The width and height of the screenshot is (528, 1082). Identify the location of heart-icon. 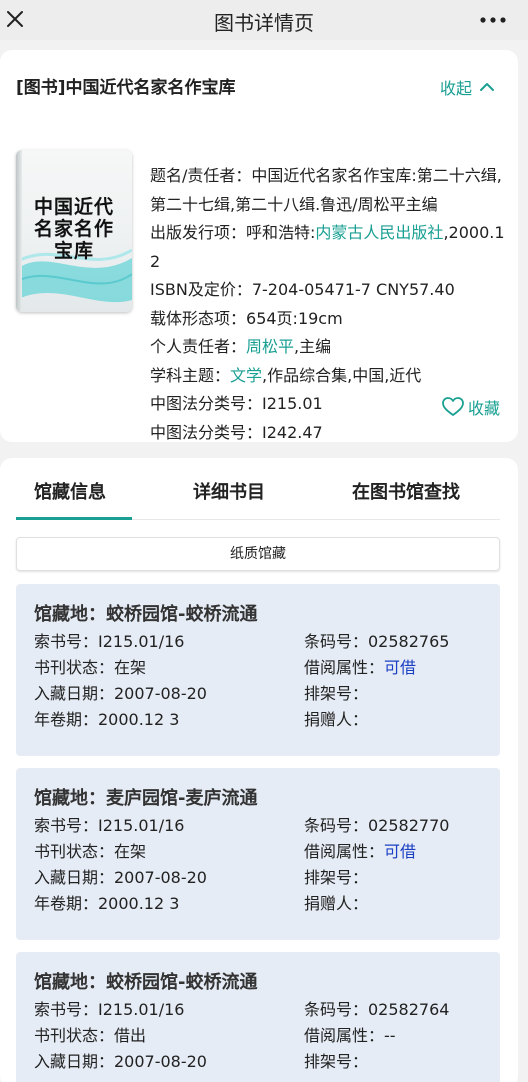
(453, 406).